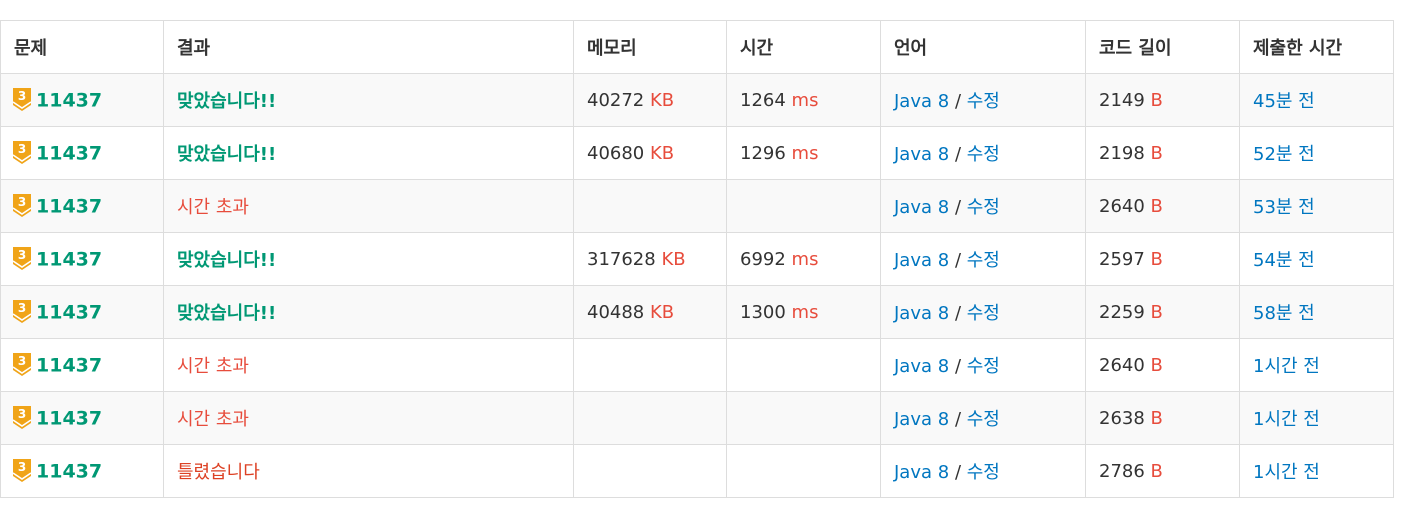  I want to click on table-row: 3 11437 시간 초과 Java 8 / 수정 2640 B 53분 전, so click(697, 206).